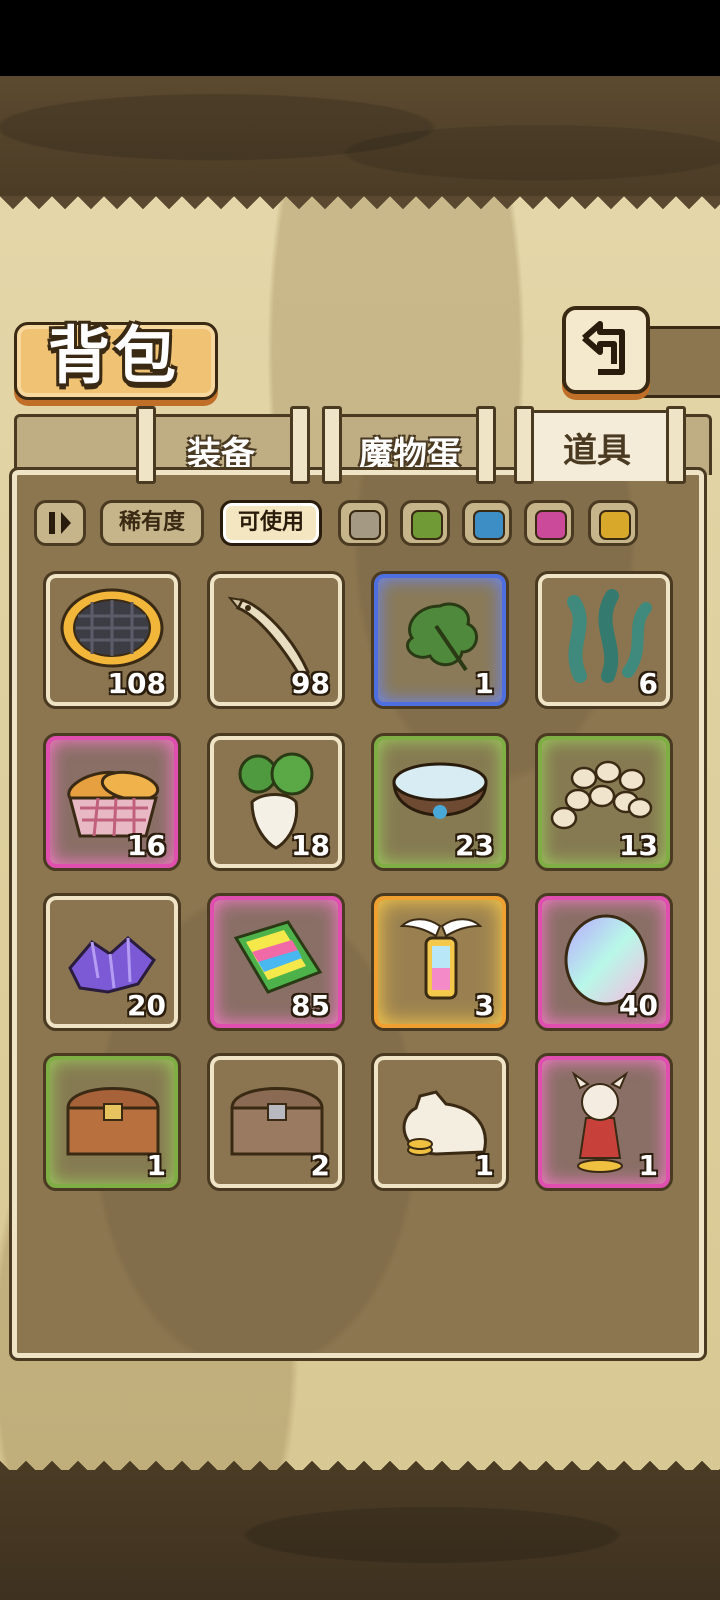 This screenshot has width=720, height=1600. Describe the element at coordinates (112, 962) in the screenshot. I see `item-slot: 20` at that location.